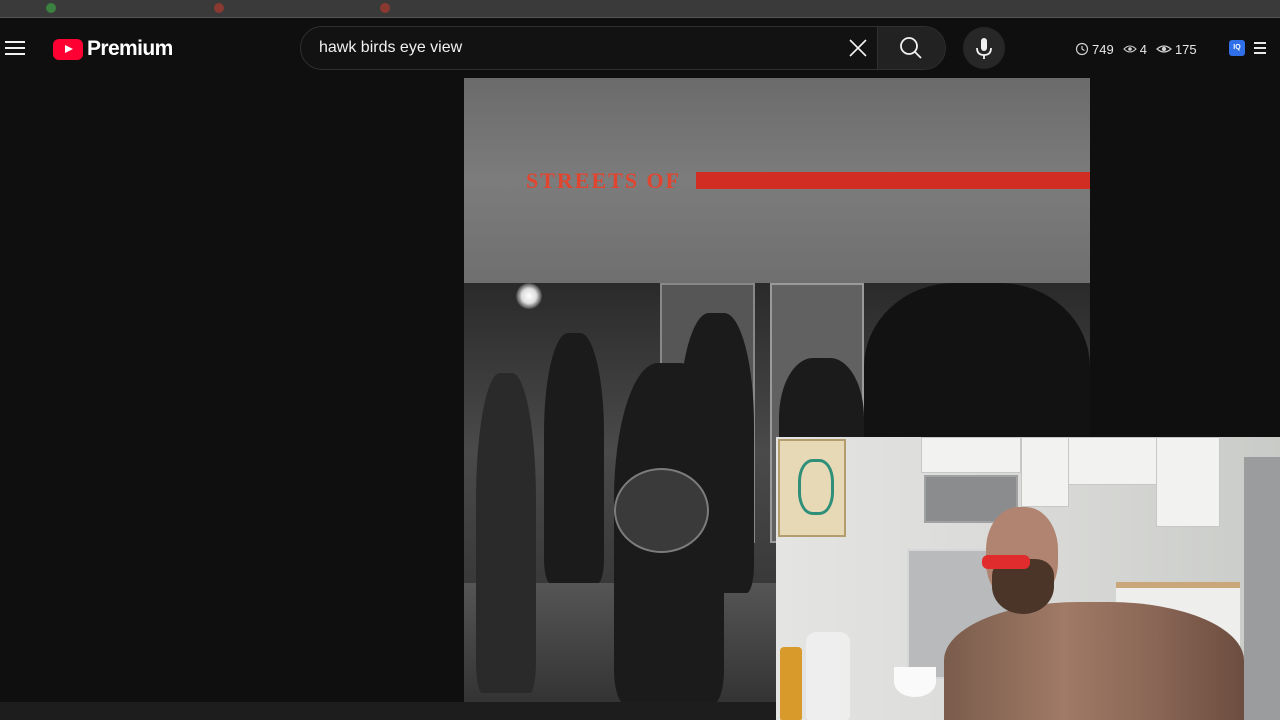 The image size is (1280, 720). I want to click on search-button, so click(911, 48).